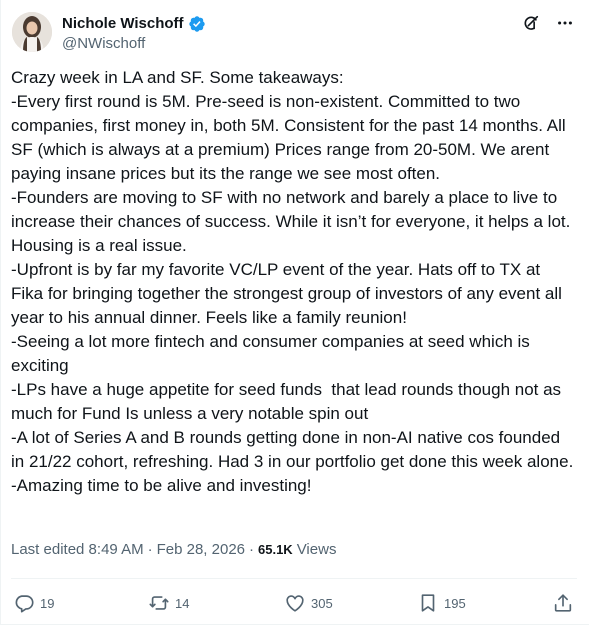  I want to click on repost-count: 14, so click(182, 603).